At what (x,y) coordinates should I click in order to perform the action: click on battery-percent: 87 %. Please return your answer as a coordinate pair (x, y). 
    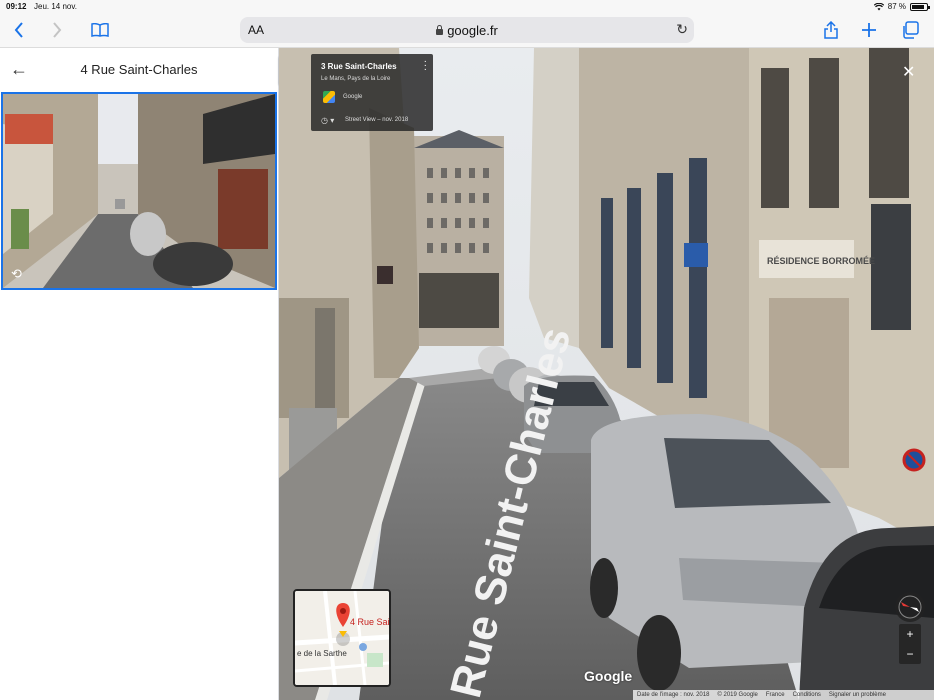
    Looking at the image, I should click on (896, 6).